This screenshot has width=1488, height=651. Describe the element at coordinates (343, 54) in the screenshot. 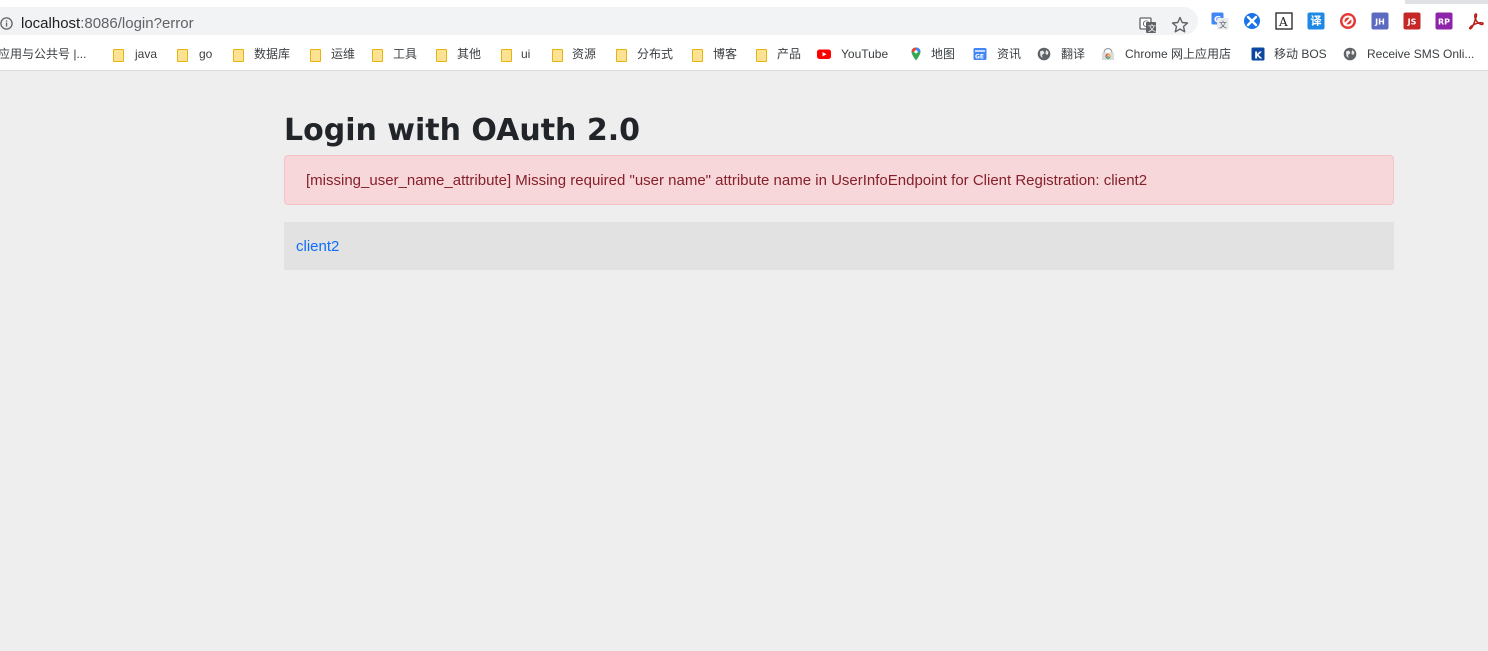

I see `bookmark-label: 运维` at that location.